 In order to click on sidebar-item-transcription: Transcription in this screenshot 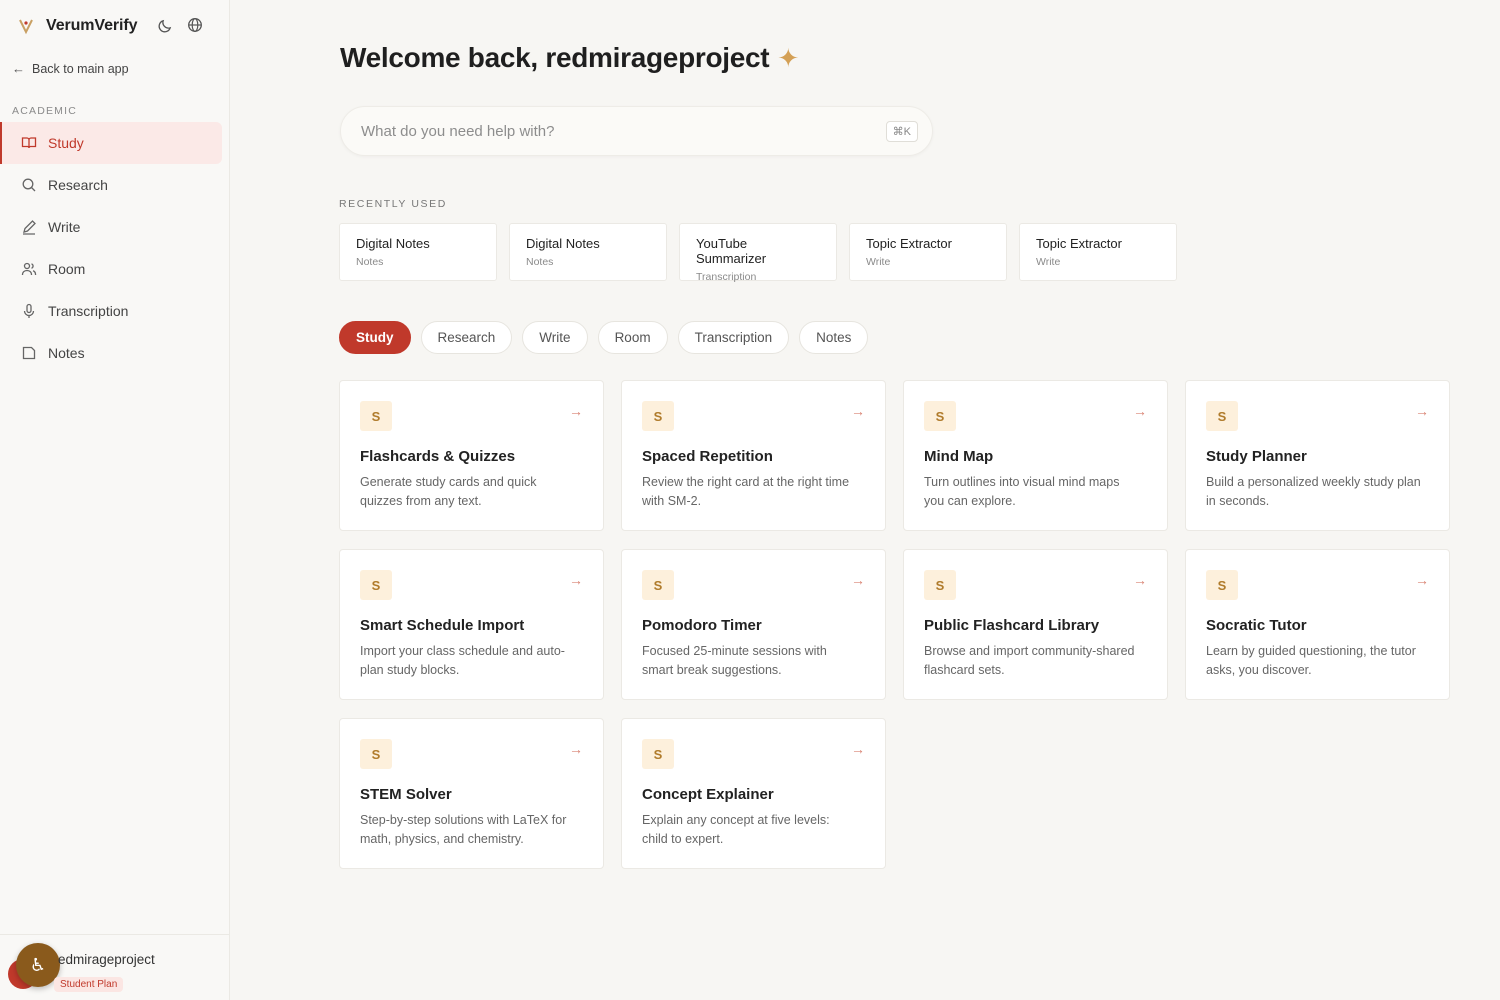, I will do `click(111, 311)`.